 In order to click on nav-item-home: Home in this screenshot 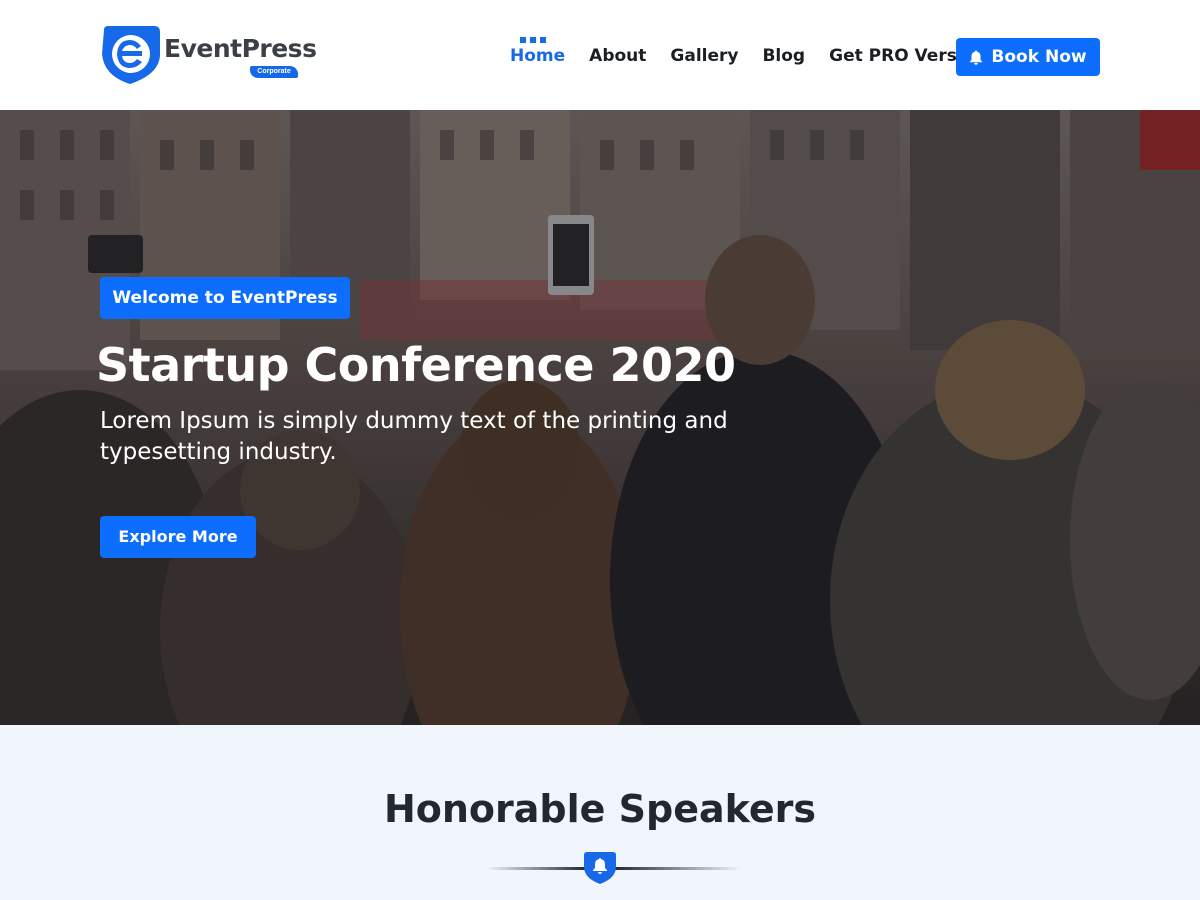, I will do `click(538, 52)`.